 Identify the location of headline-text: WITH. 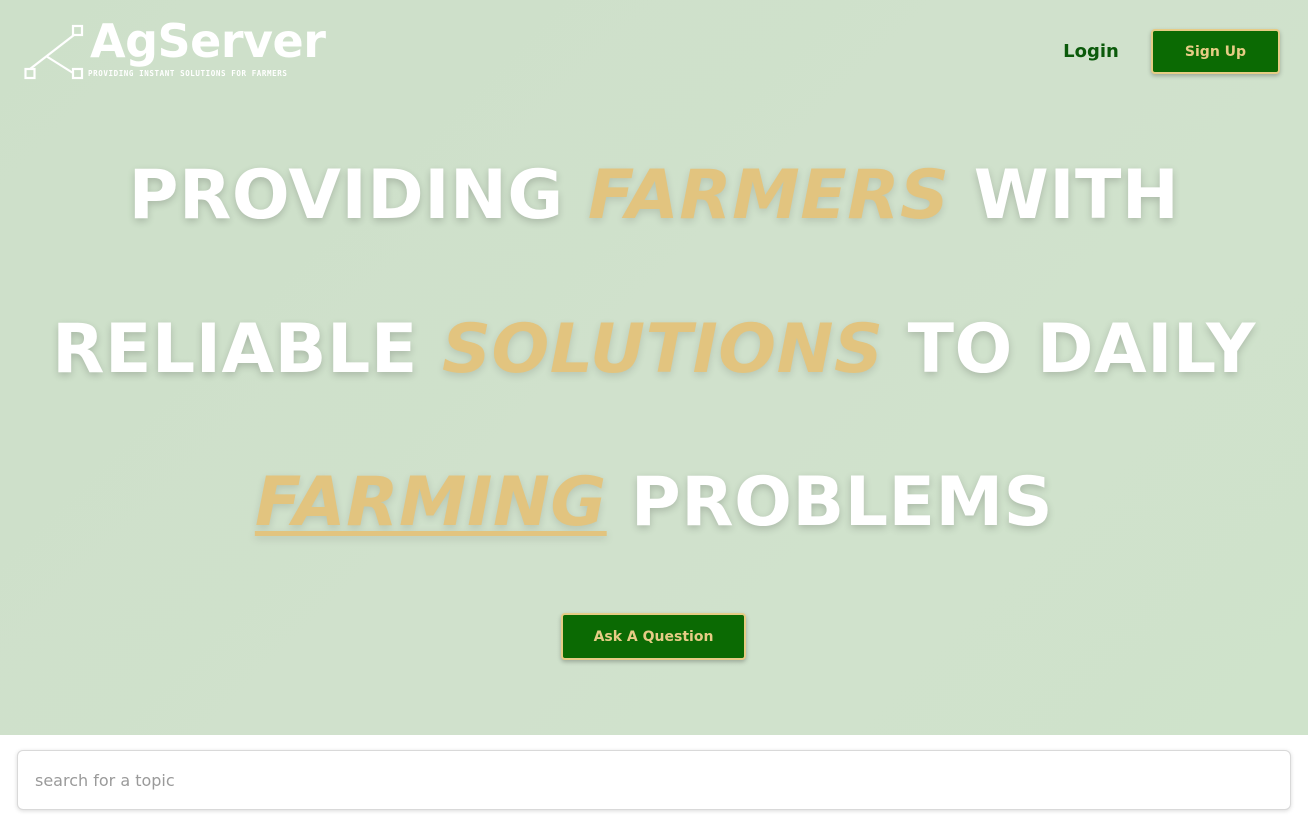
(1076, 195).